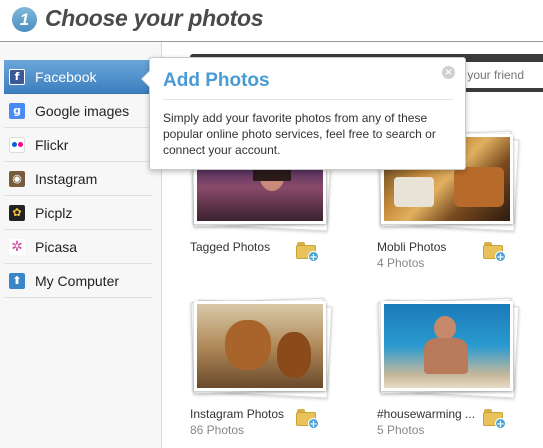  Describe the element at coordinates (17, 280) in the screenshot. I see `upload-icon: ⬆` at that location.